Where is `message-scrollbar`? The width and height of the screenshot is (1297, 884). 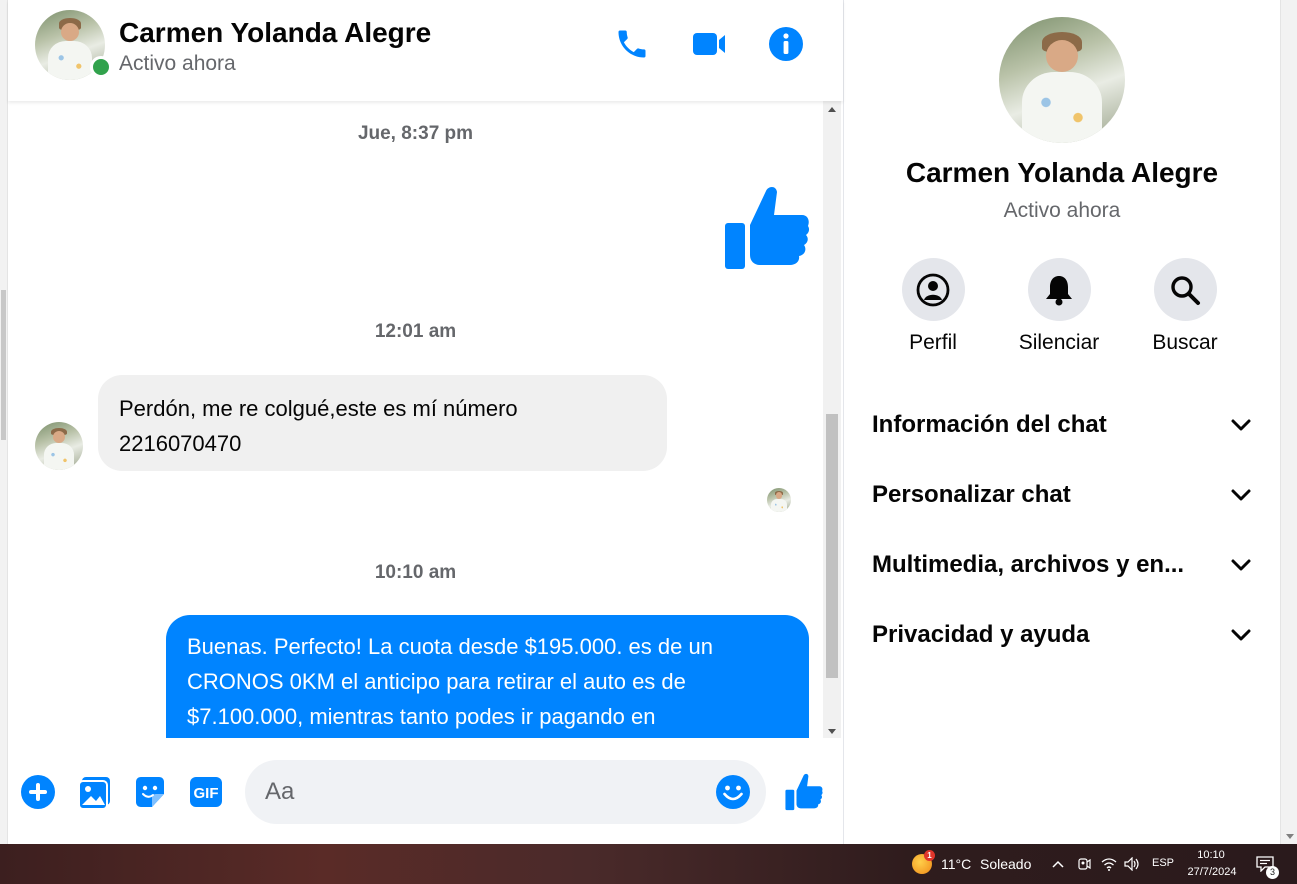
message-scrollbar is located at coordinates (832, 419).